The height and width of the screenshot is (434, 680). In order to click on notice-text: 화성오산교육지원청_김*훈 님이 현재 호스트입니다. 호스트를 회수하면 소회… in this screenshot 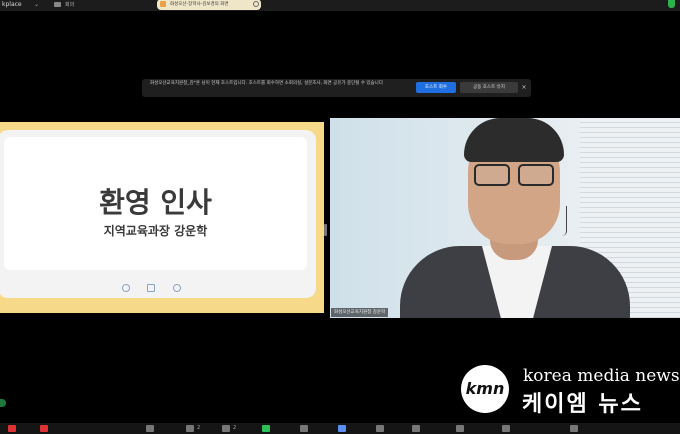, I will do `click(266, 83)`.